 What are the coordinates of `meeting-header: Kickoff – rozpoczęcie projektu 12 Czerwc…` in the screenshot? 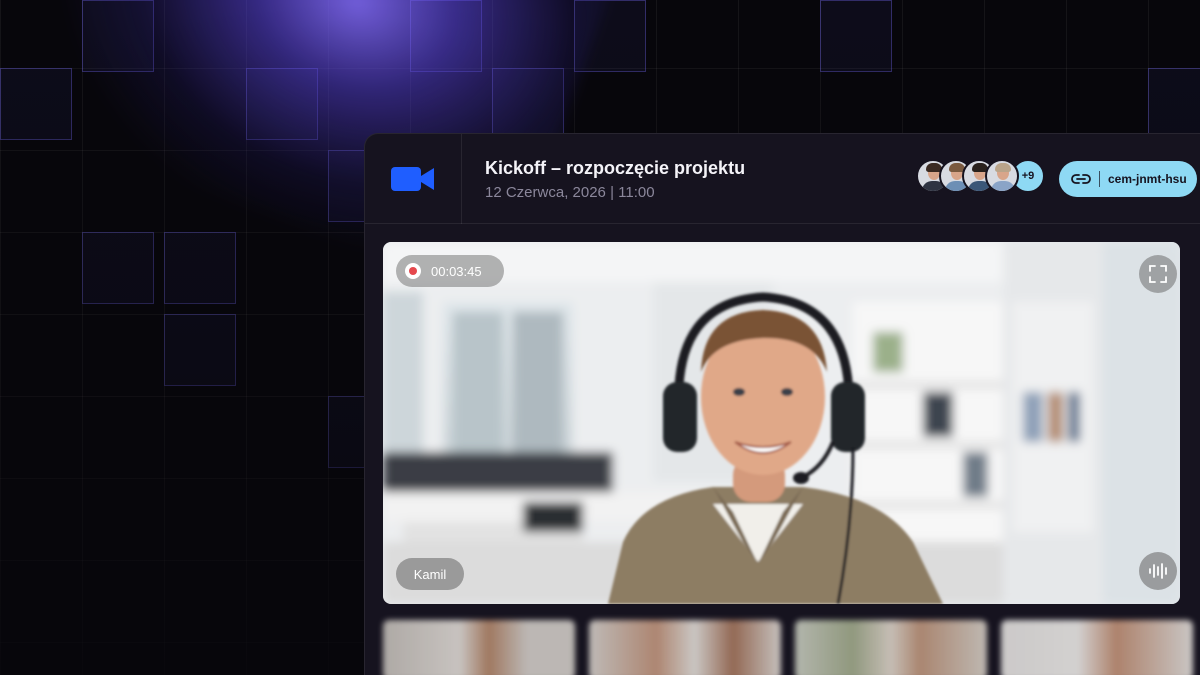 It's located at (782, 179).